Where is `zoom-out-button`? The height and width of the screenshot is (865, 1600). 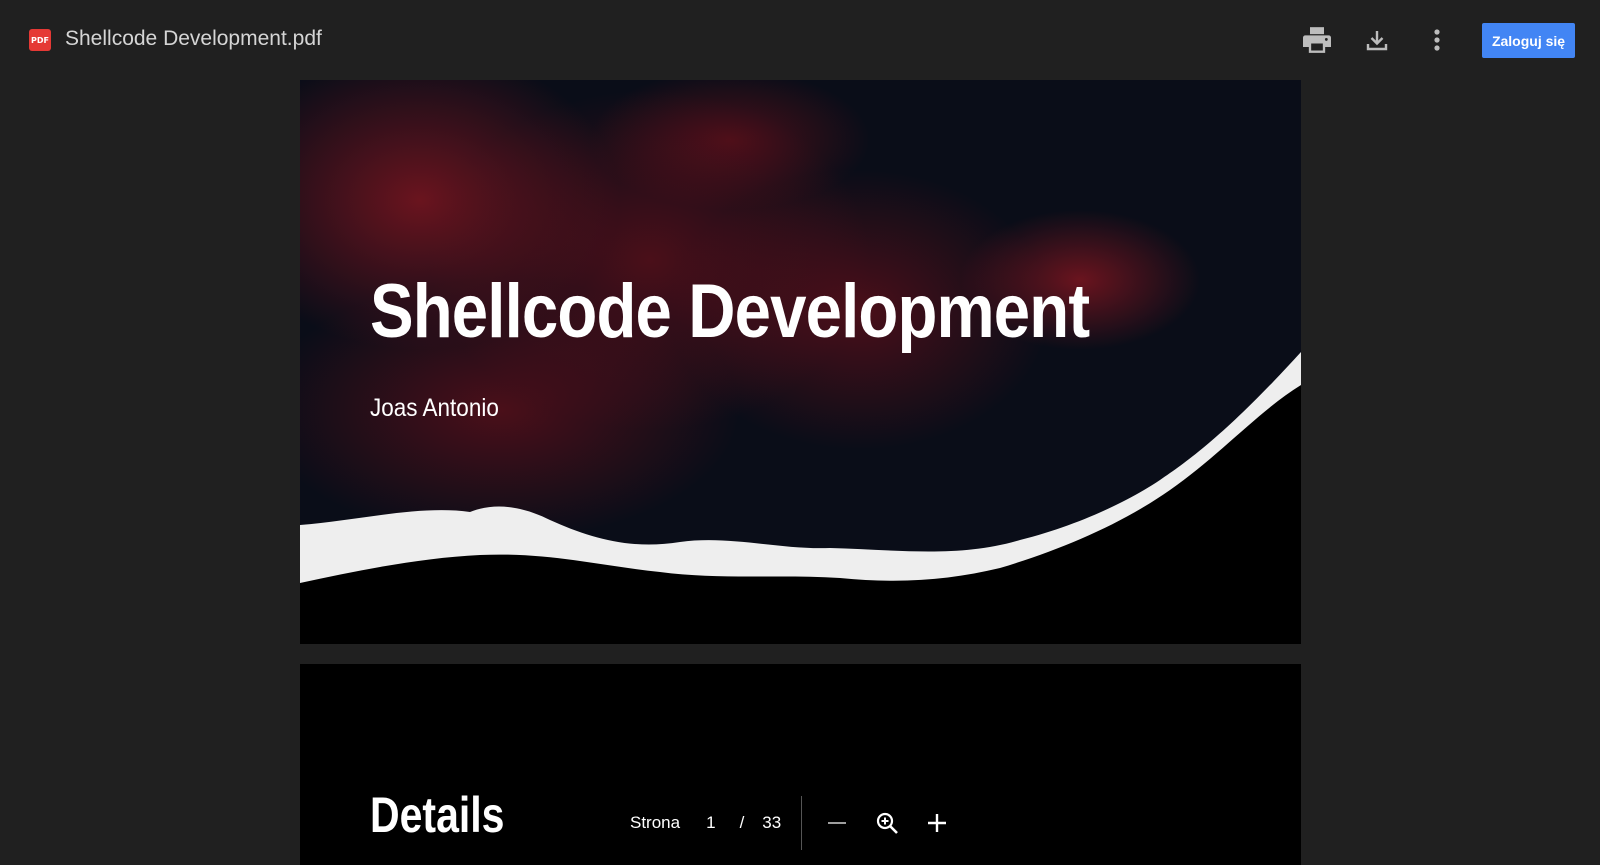 zoom-out-button is located at coordinates (837, 823).